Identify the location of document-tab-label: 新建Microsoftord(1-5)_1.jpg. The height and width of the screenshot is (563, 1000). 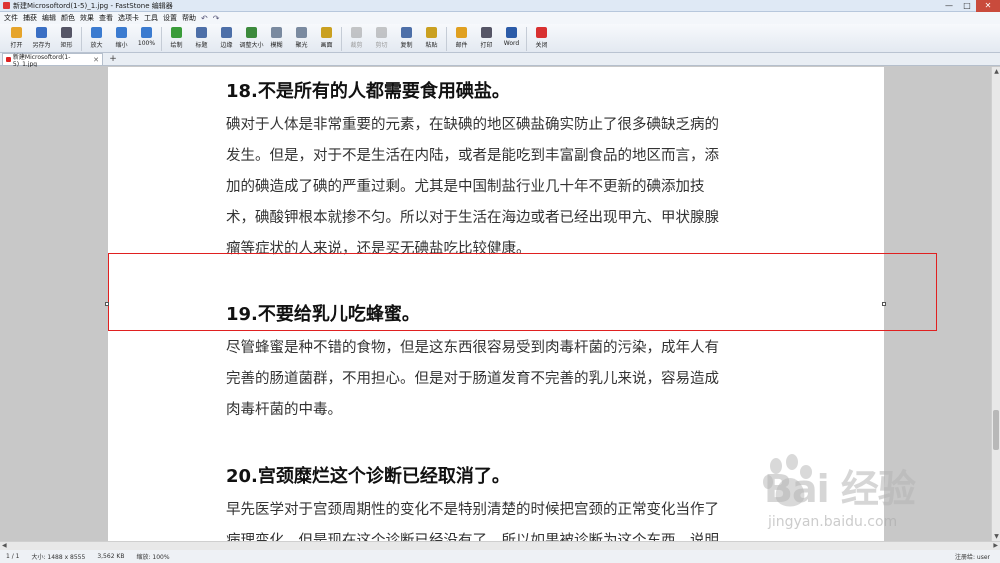
(41, 60).